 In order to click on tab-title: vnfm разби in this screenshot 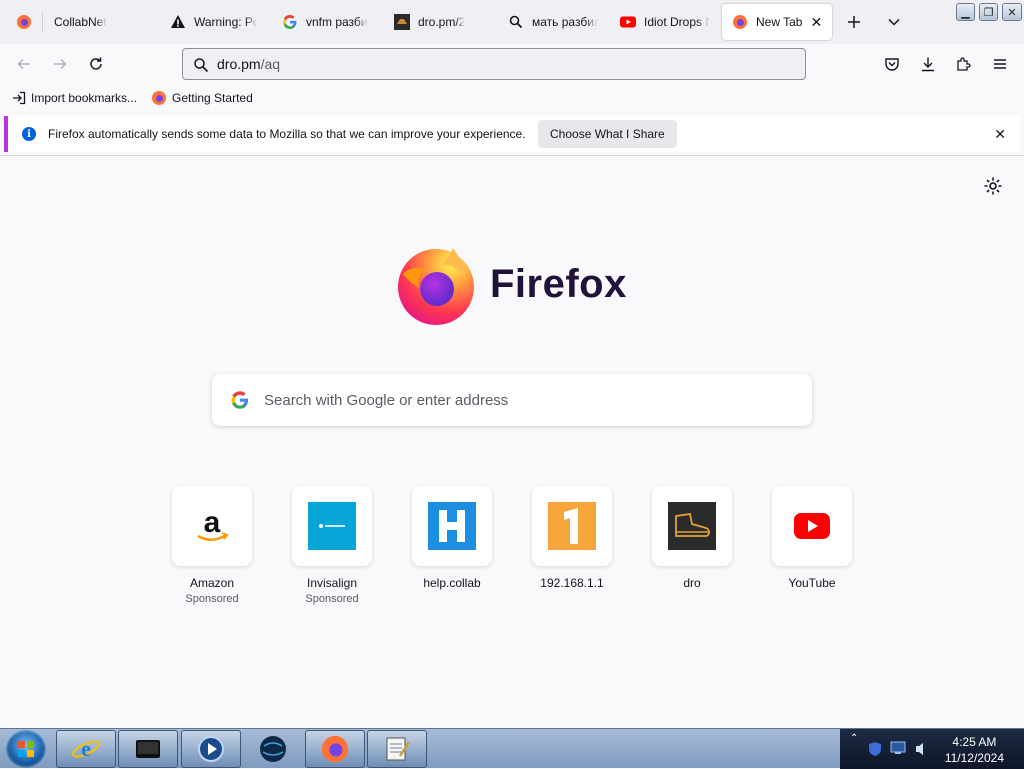, I will do `click(337, 22)`.